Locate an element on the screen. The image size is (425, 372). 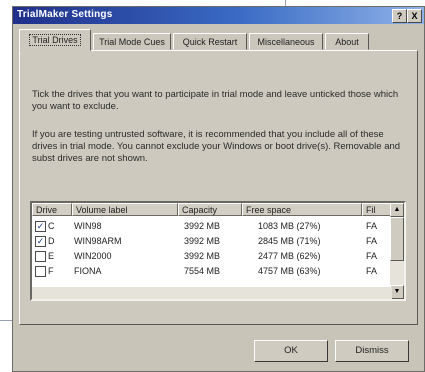
help-button: ? is located at coordinates (399, 16).